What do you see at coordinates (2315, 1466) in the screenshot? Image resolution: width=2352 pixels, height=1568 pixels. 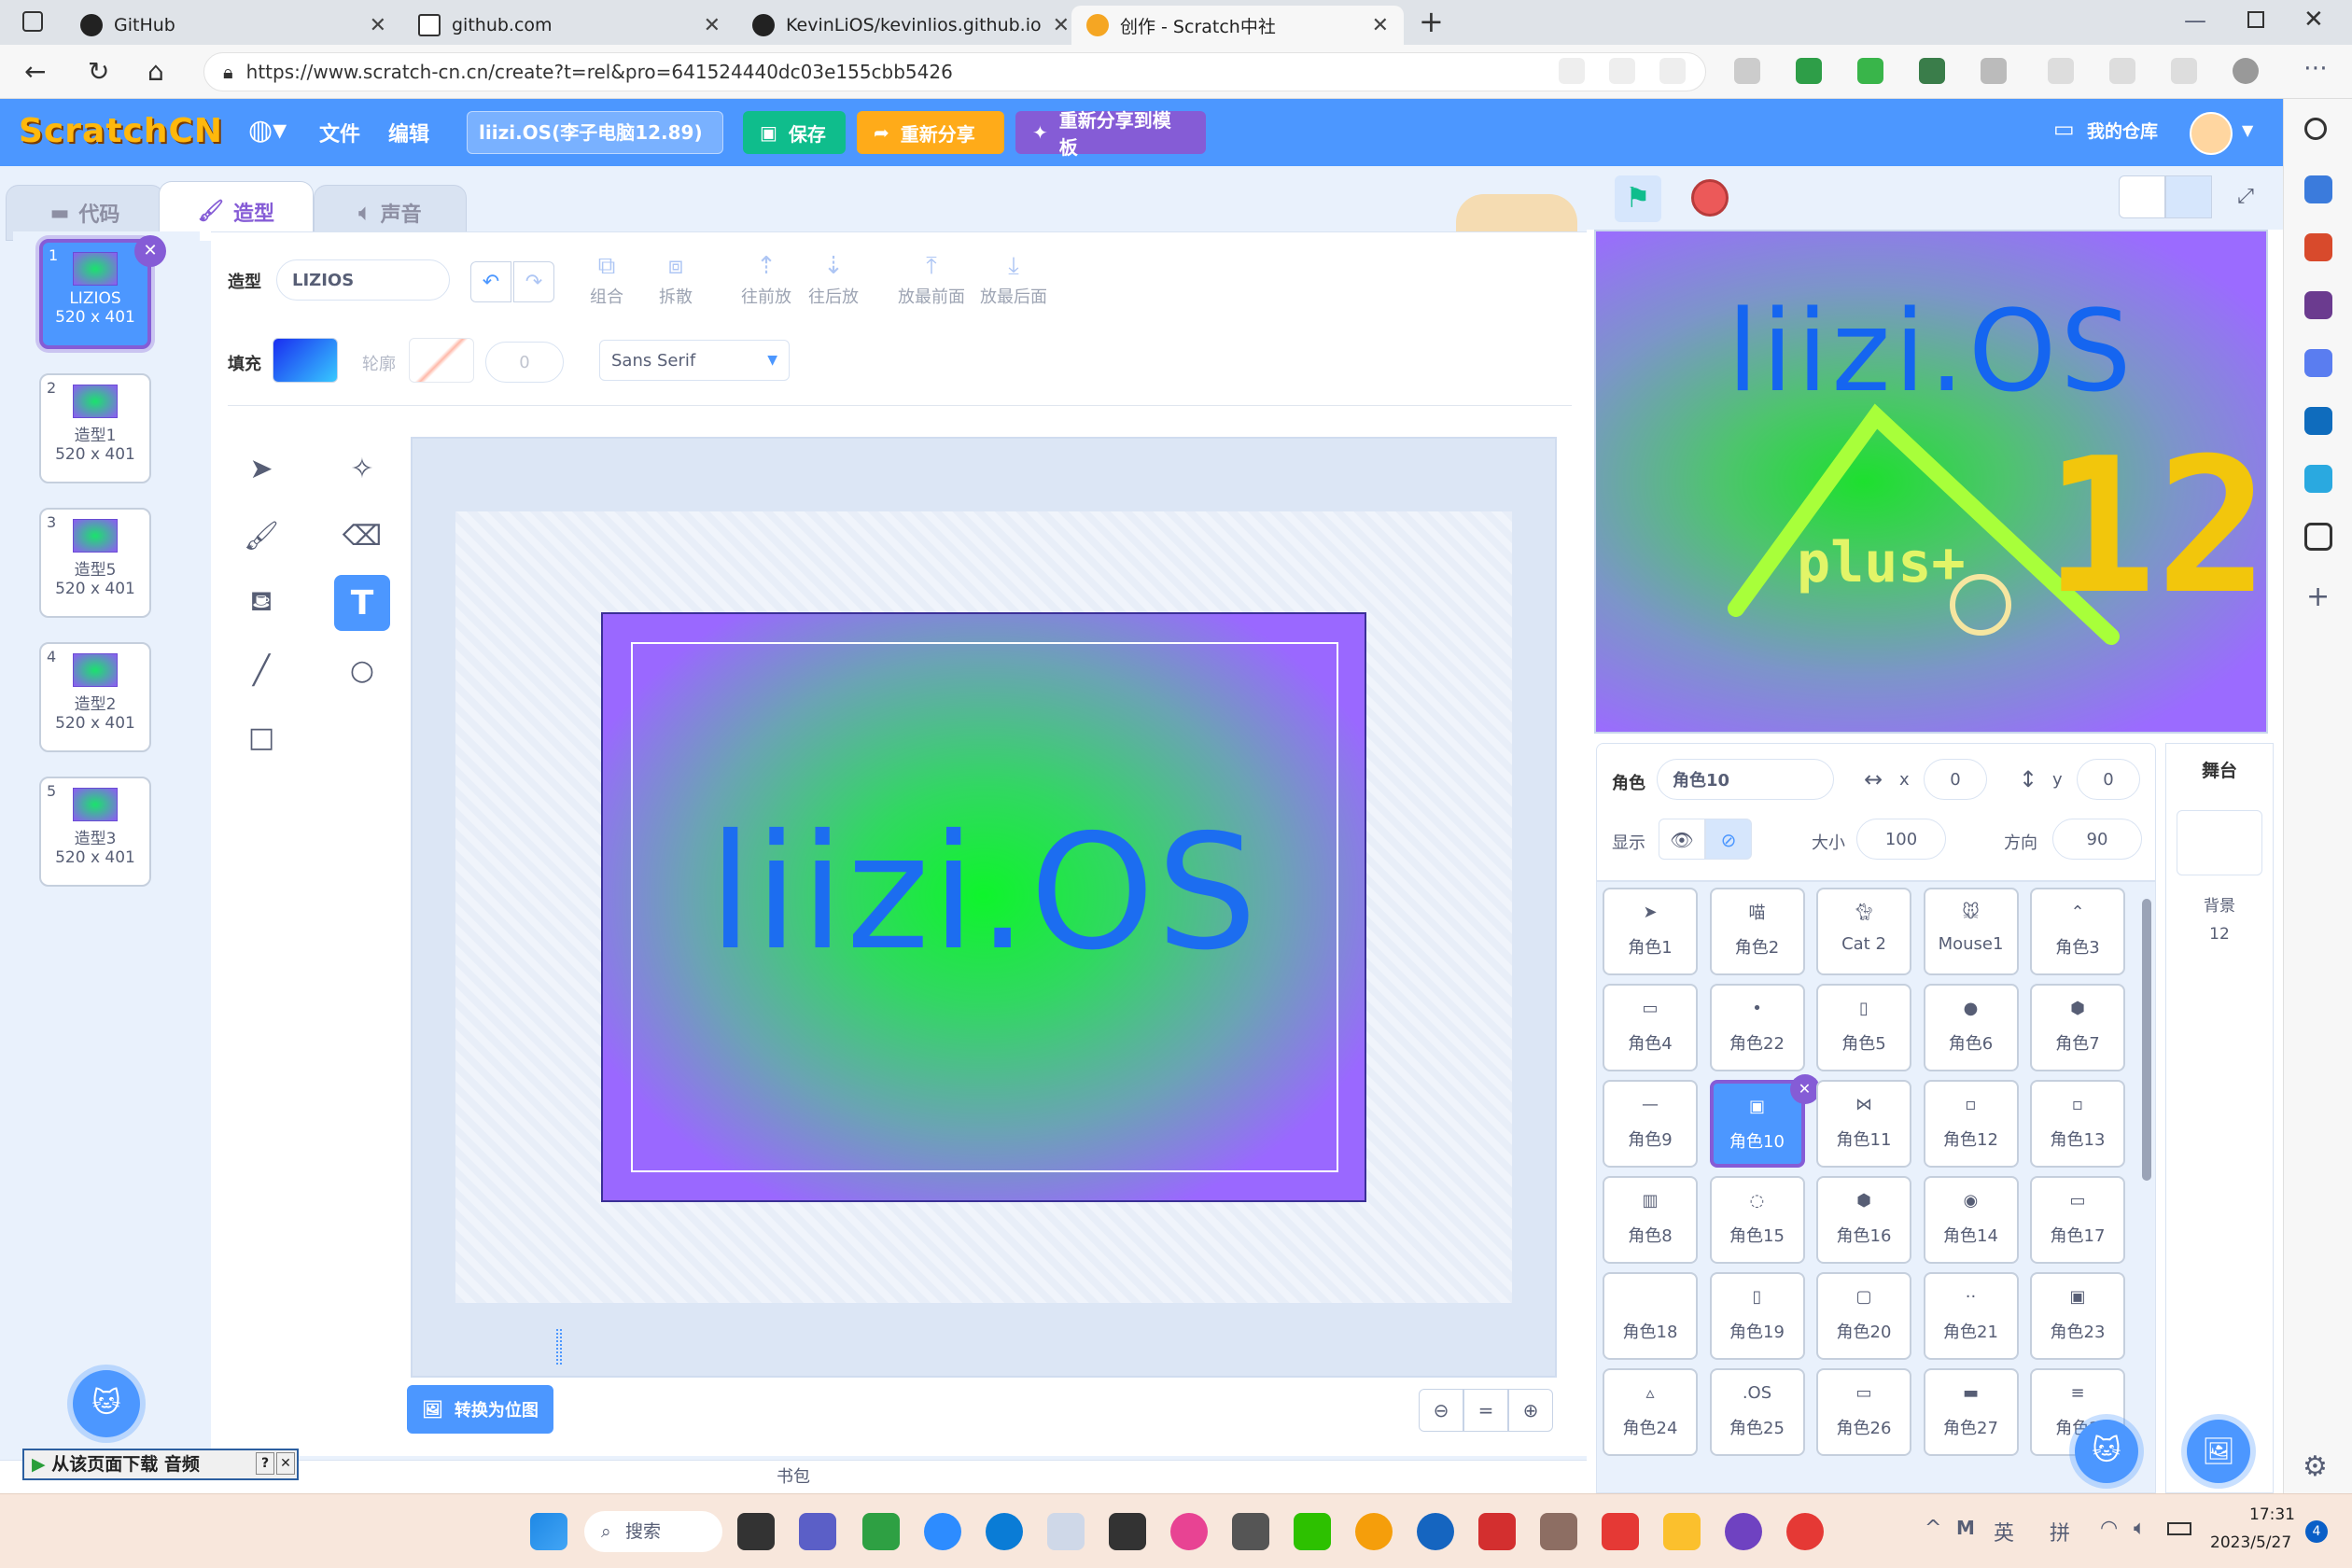 I see `settings-icon: ⚙︎` at bounding box center [2315, 1466].